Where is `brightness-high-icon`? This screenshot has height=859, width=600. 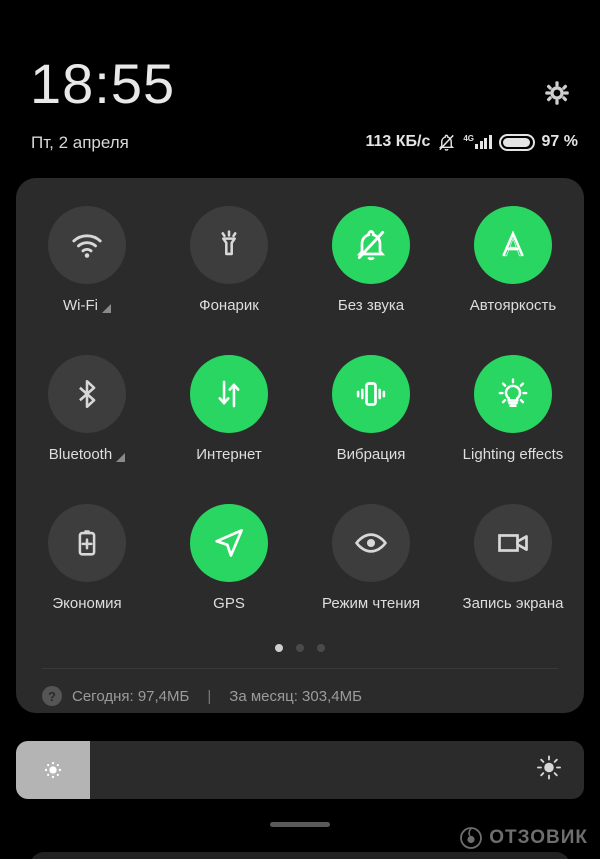 brightness-high-icon is located at coordinates (549, 770).